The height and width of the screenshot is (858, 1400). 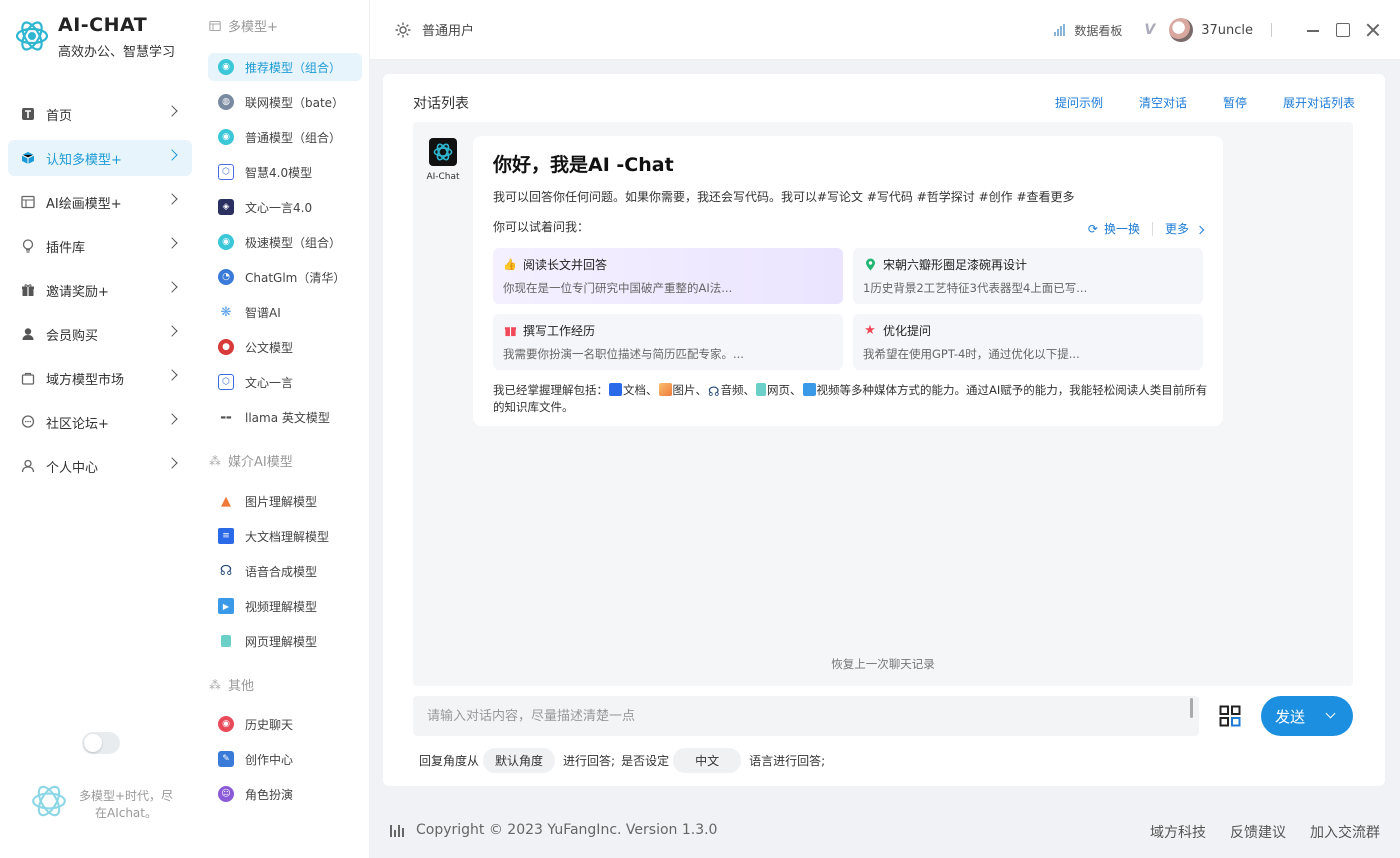 I want to click on image-icon: ▲, so click(x=226, y=501).